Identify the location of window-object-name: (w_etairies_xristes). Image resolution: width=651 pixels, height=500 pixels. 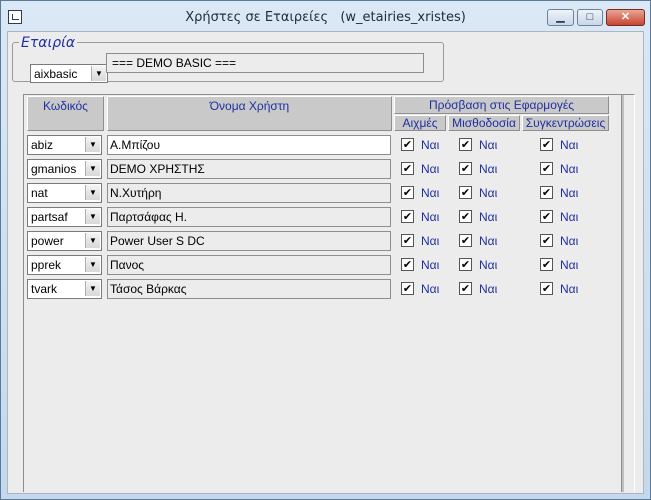
(403, 17).